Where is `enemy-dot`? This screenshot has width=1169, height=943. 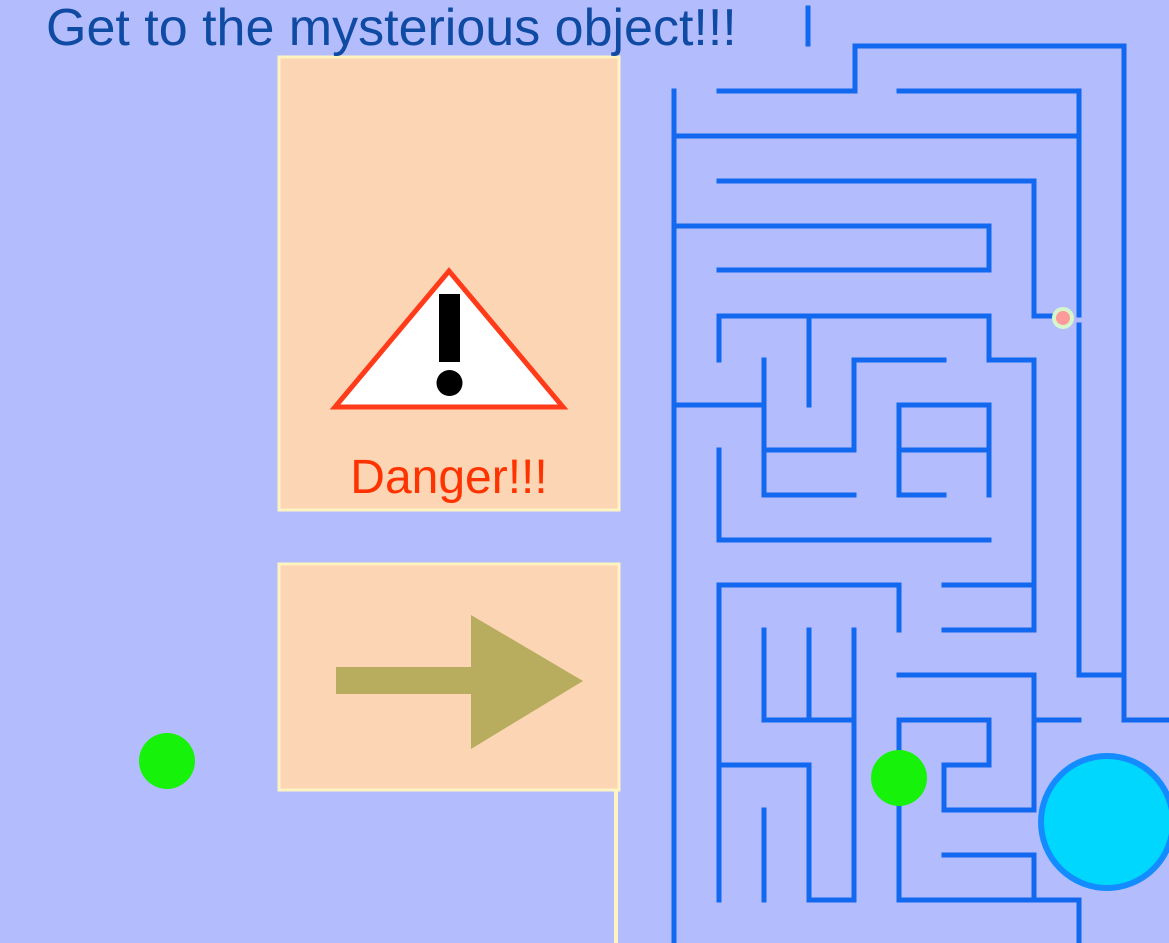 enemy-dot is located at coordinates (899, 778).